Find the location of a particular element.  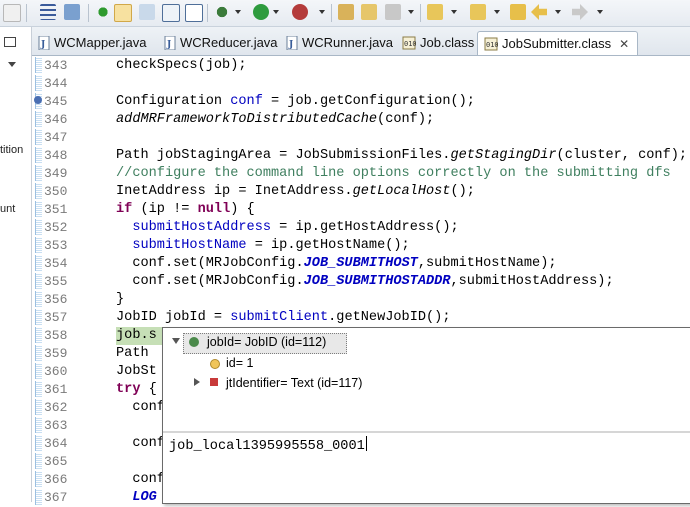

view-menu-icon is located at coordinates (12, 64).